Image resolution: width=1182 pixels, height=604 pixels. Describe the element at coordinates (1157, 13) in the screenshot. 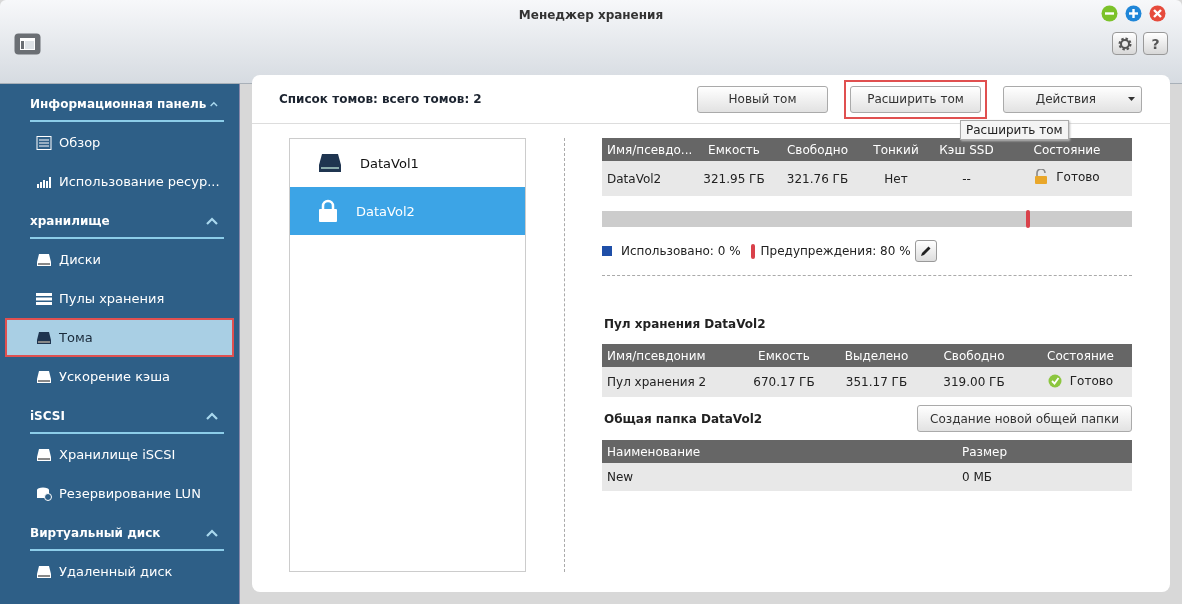

I see `close-icon` at that location.